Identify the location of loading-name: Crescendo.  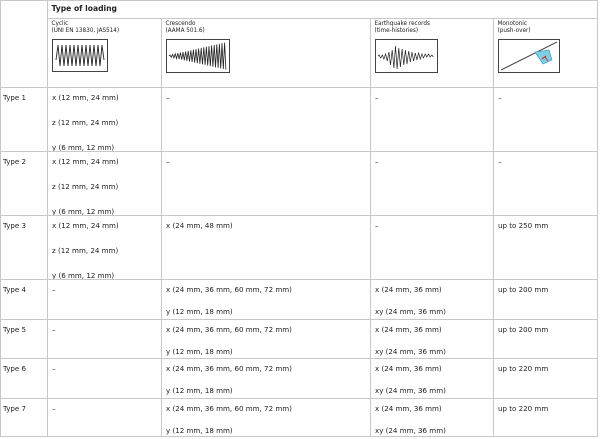
(180, 24).